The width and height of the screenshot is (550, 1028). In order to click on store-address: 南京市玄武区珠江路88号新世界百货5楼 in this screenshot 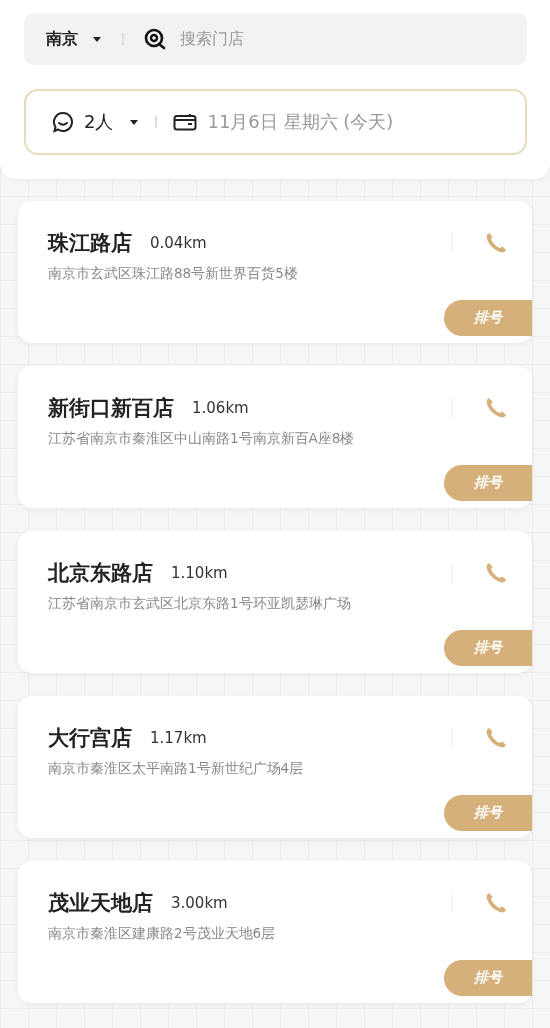, I will do `click(173, 273)`.